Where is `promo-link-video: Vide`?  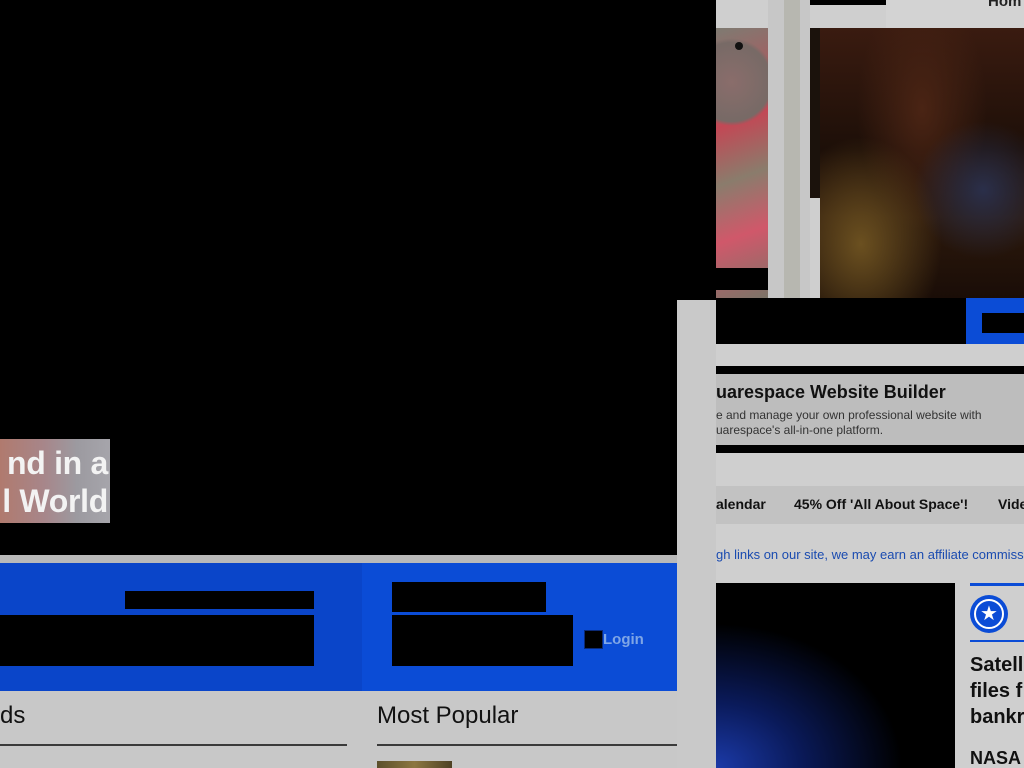
promo-link-video: Vide is located at coordinates (1011, 504).